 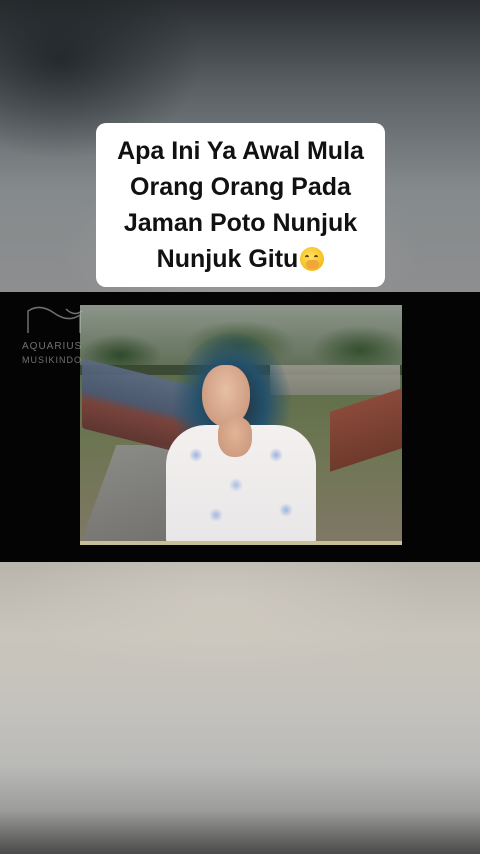 I want to click on caption-line-4-text: Nunjuk Gitu, so click(x=227, y=259).